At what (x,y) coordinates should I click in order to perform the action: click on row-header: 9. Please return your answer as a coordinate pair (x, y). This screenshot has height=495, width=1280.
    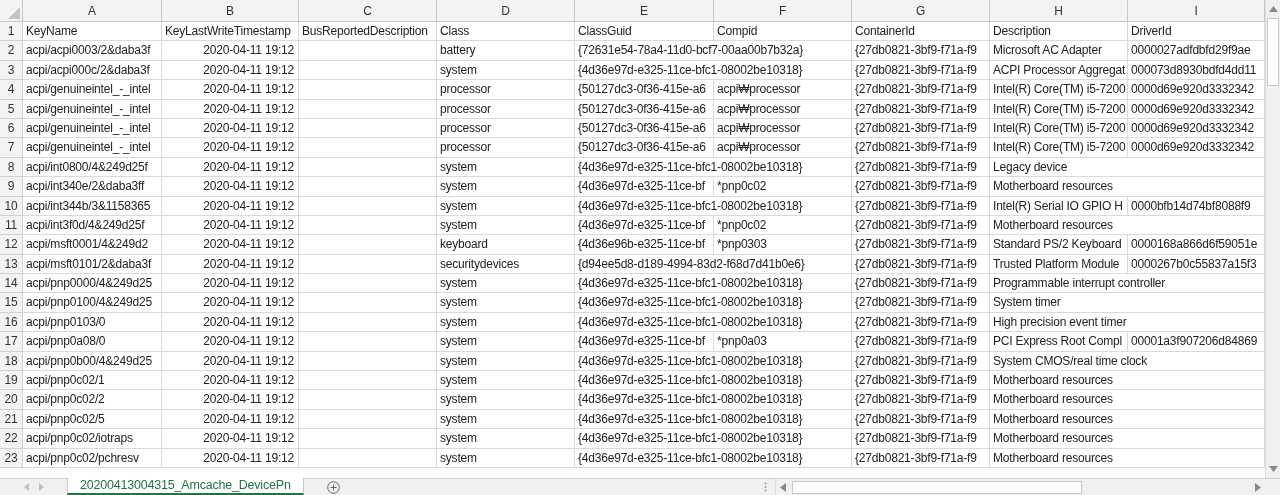
    Looking at the image, I should click on (11, 187).